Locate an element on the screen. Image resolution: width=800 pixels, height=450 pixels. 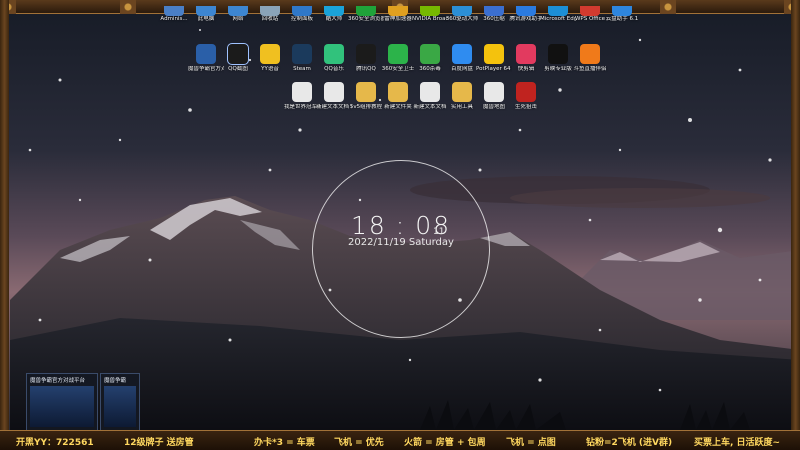
desktop-shortcut: 新建文本文档 (2) is located at coordinates (334, 96).